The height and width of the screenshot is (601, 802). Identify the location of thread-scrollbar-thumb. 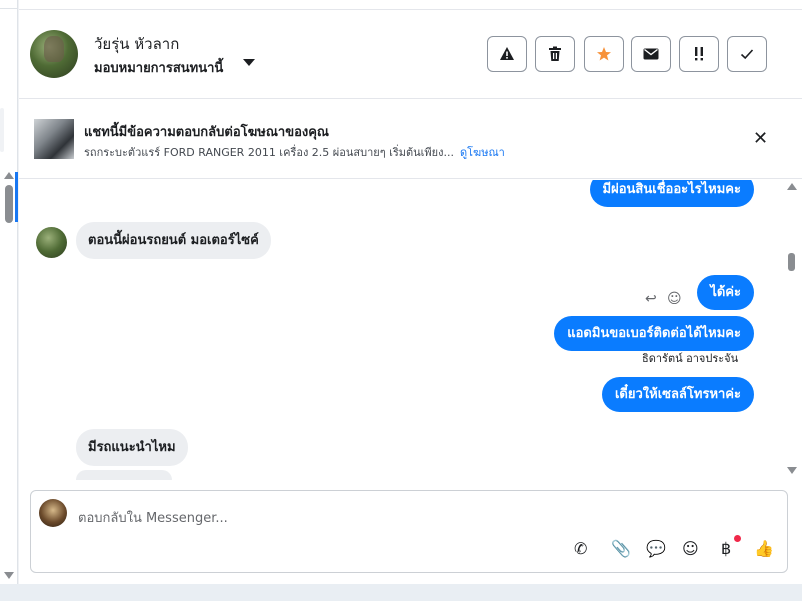
(791, 262).